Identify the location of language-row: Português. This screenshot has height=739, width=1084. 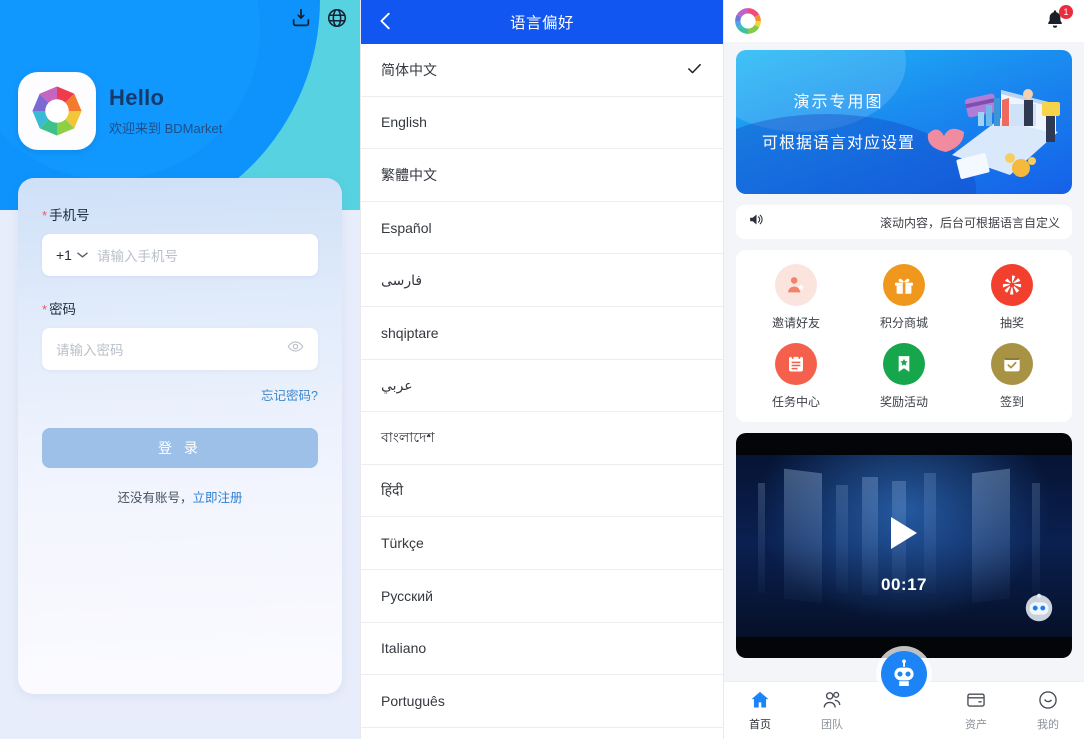
(542, 701).